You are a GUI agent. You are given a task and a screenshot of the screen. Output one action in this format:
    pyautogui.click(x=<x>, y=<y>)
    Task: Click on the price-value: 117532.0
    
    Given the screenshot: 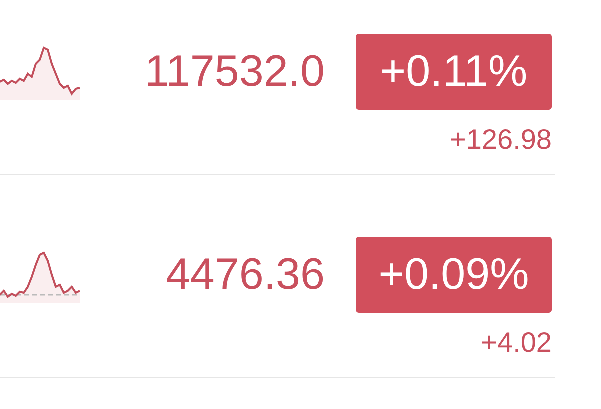 What is the action you would take?
    pyautogui.click(x=234, y=72)
    